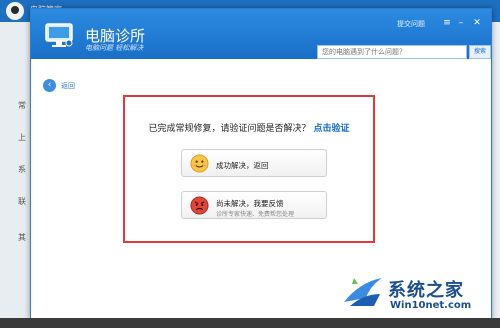 The width and height of the screenshot is (500, 328). I want to click on sidebar-item: 常, so click(22, 105).